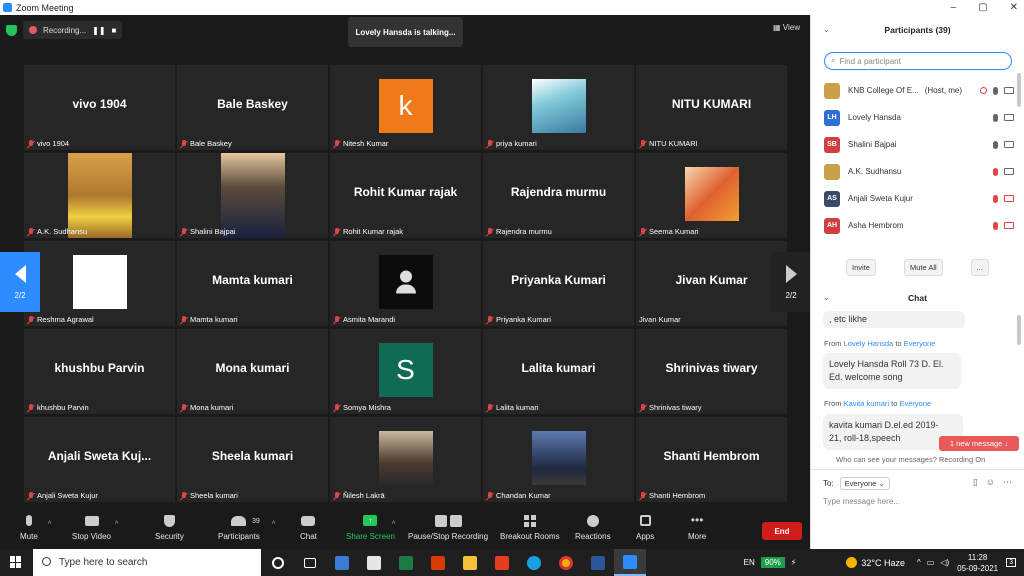  I want to click on participant-row: KNB College Of E... (Host, me), so click(919, 90).